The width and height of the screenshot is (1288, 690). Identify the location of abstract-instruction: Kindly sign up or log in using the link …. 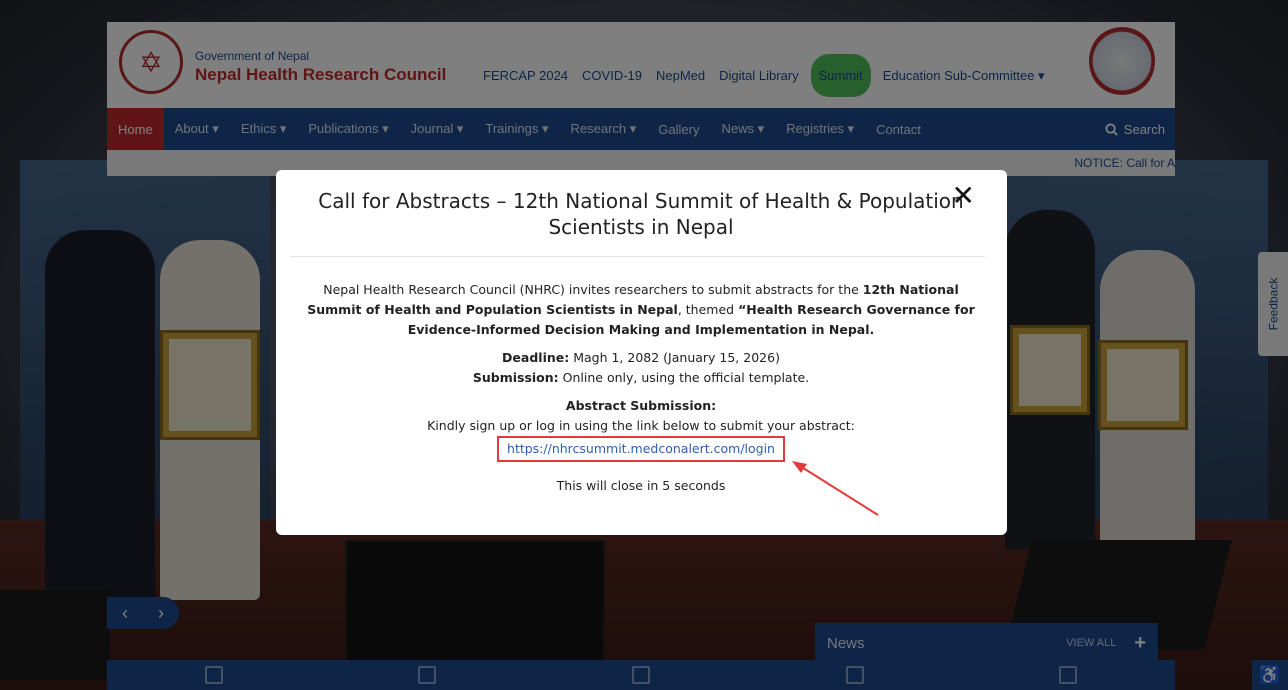
(641, 425).